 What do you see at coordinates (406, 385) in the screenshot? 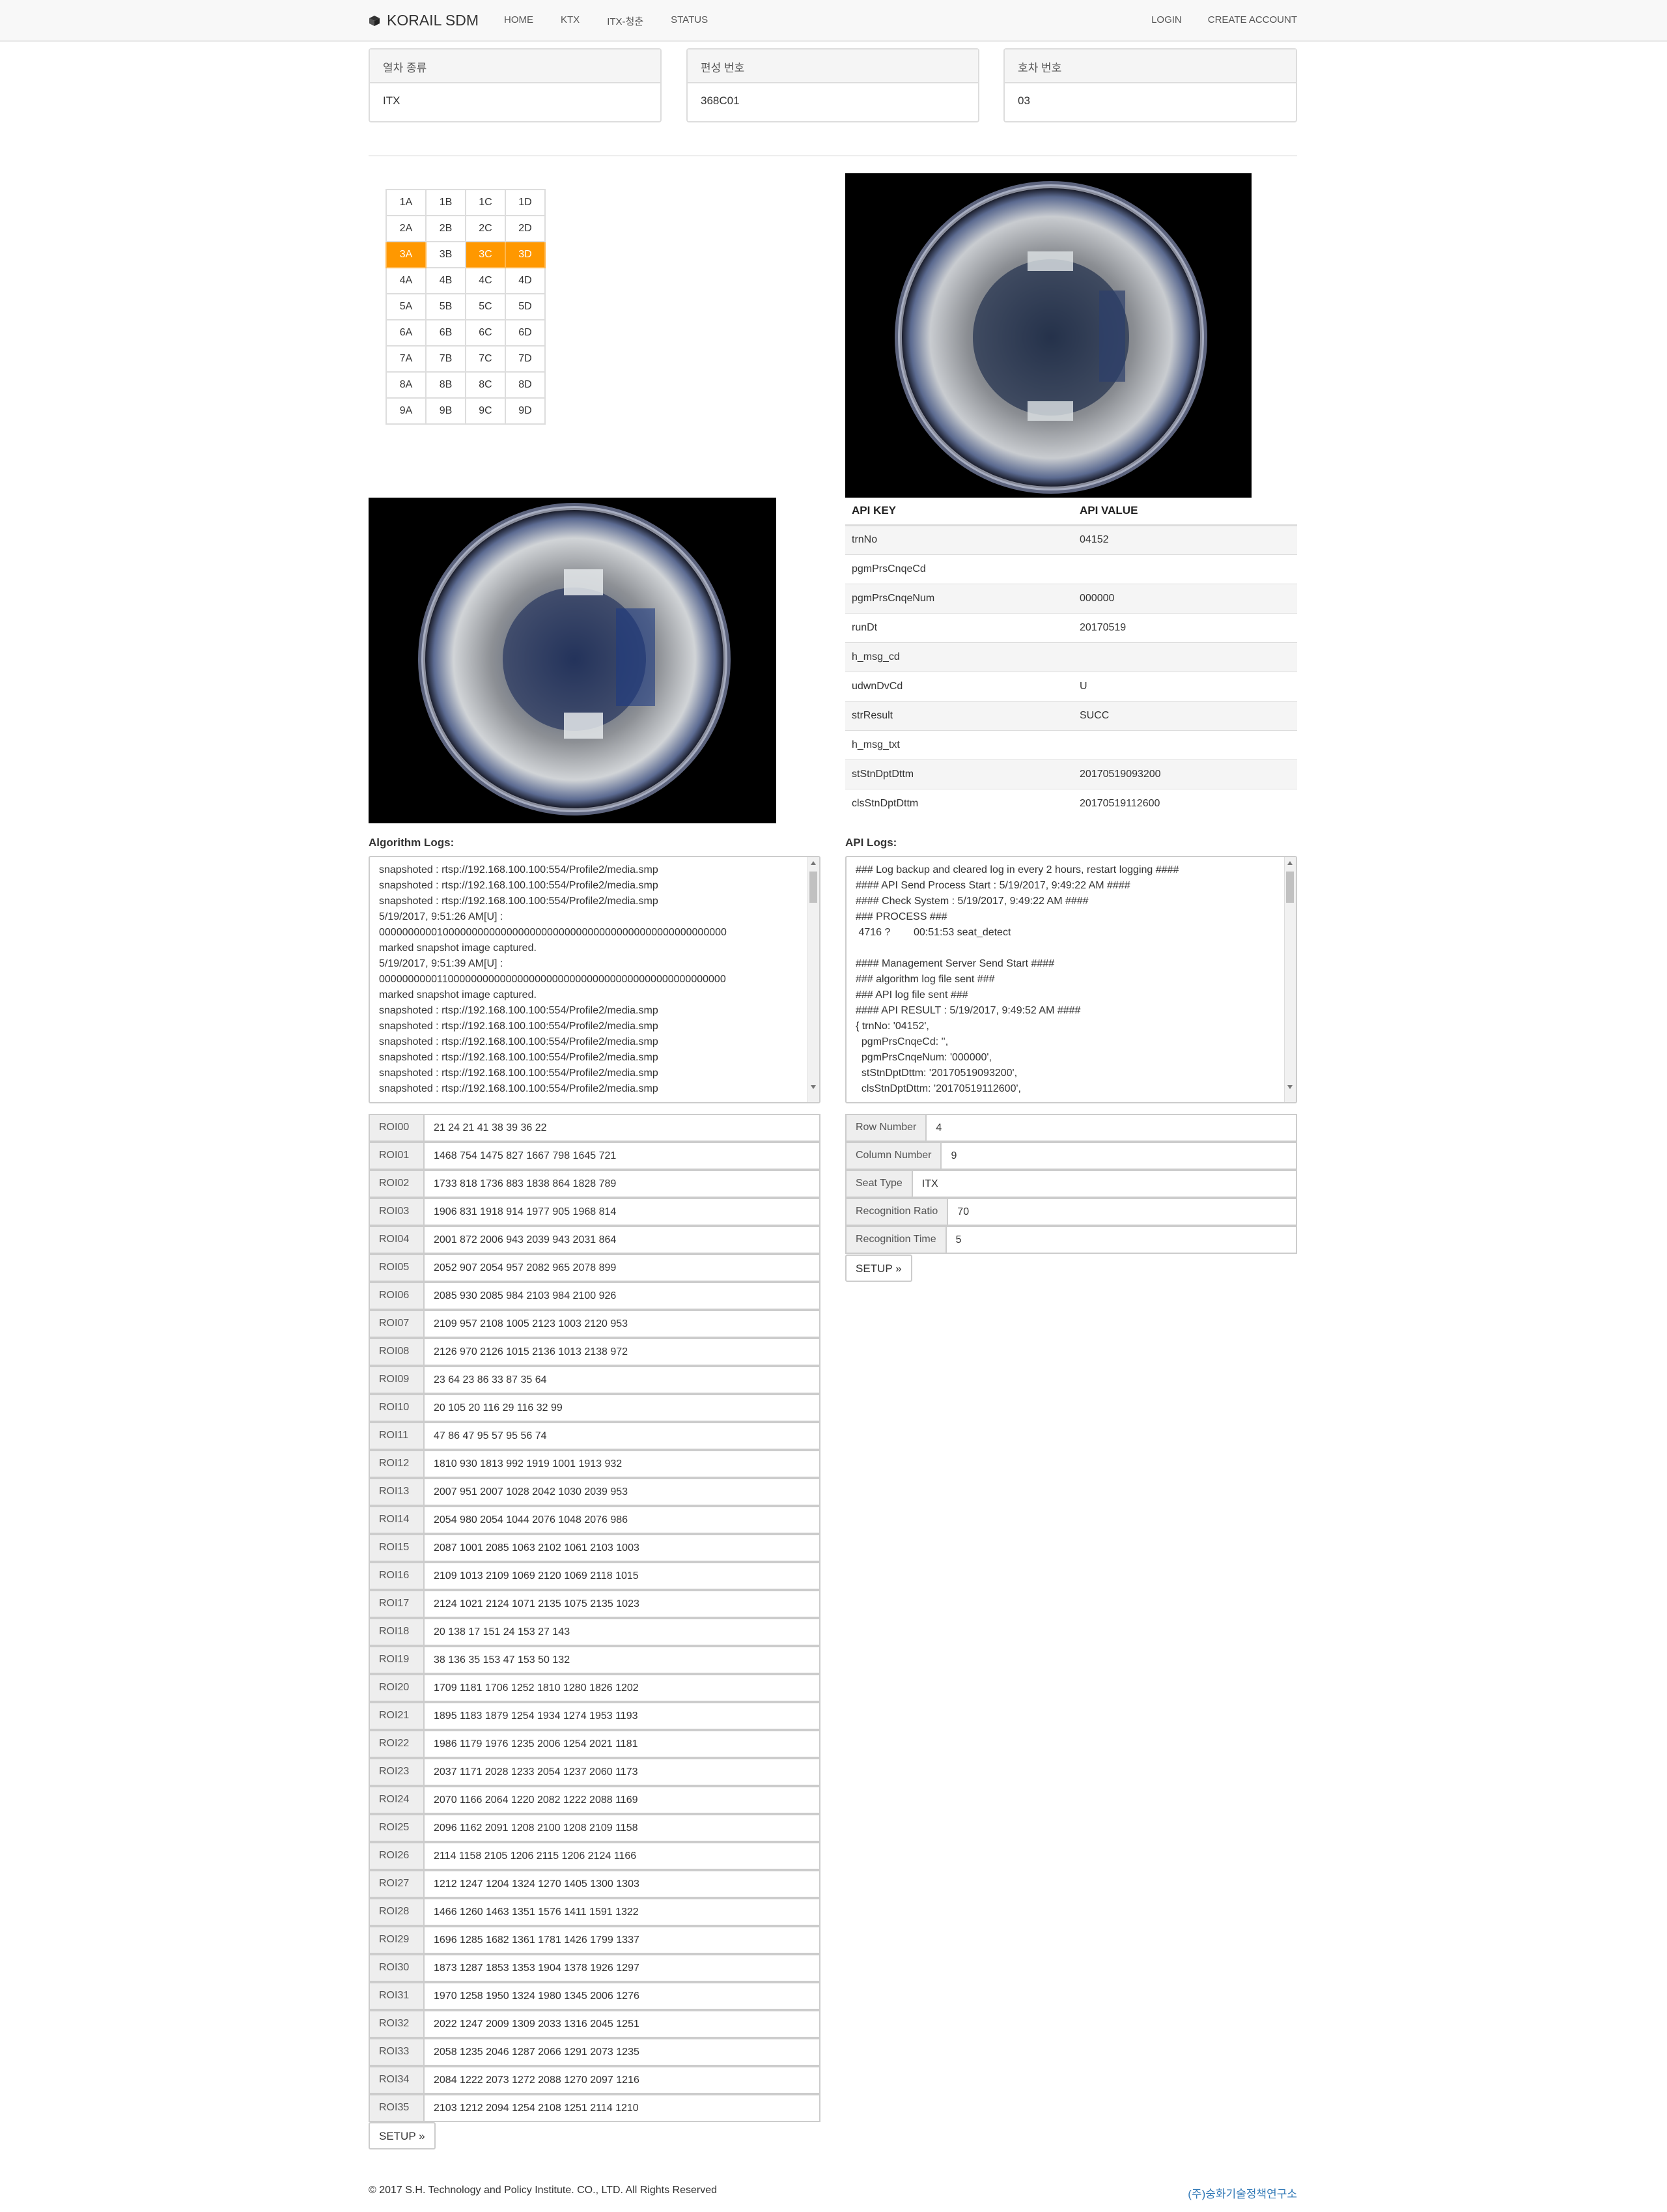
I see `seat-cell: 8A` at bounding box center [406, 385].